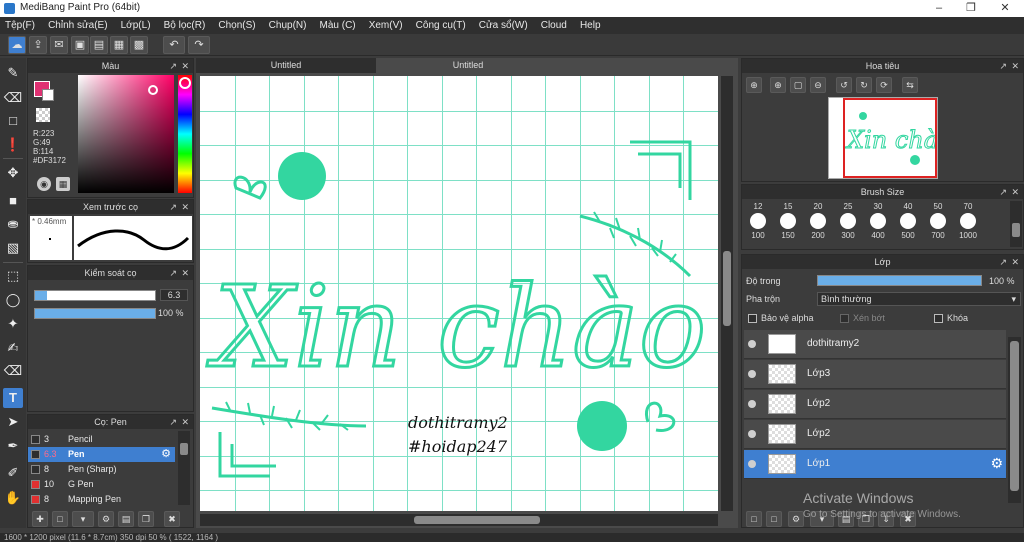 The width and height of the screenshot is (1024, 542). Describe the element at coordinates (875, 344) in the screenshot. I see `layer-item-dothitramy2: dothitramy2` at that location.